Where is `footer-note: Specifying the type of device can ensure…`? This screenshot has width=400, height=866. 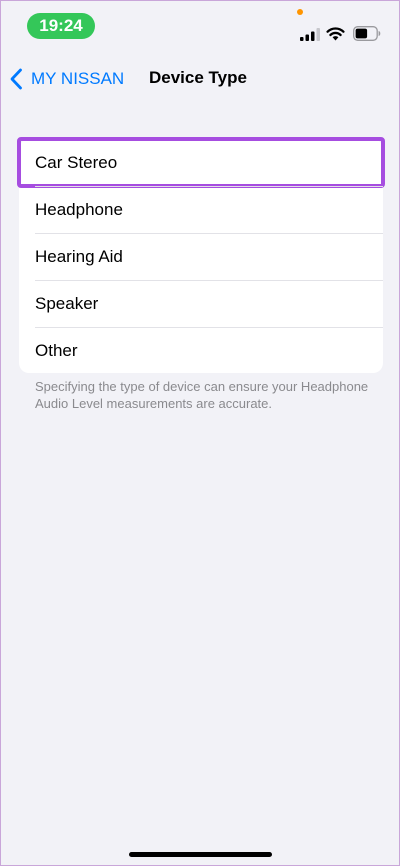 footer-note: Specifying the type of device can ensure… is located at coordinates (202, 395).